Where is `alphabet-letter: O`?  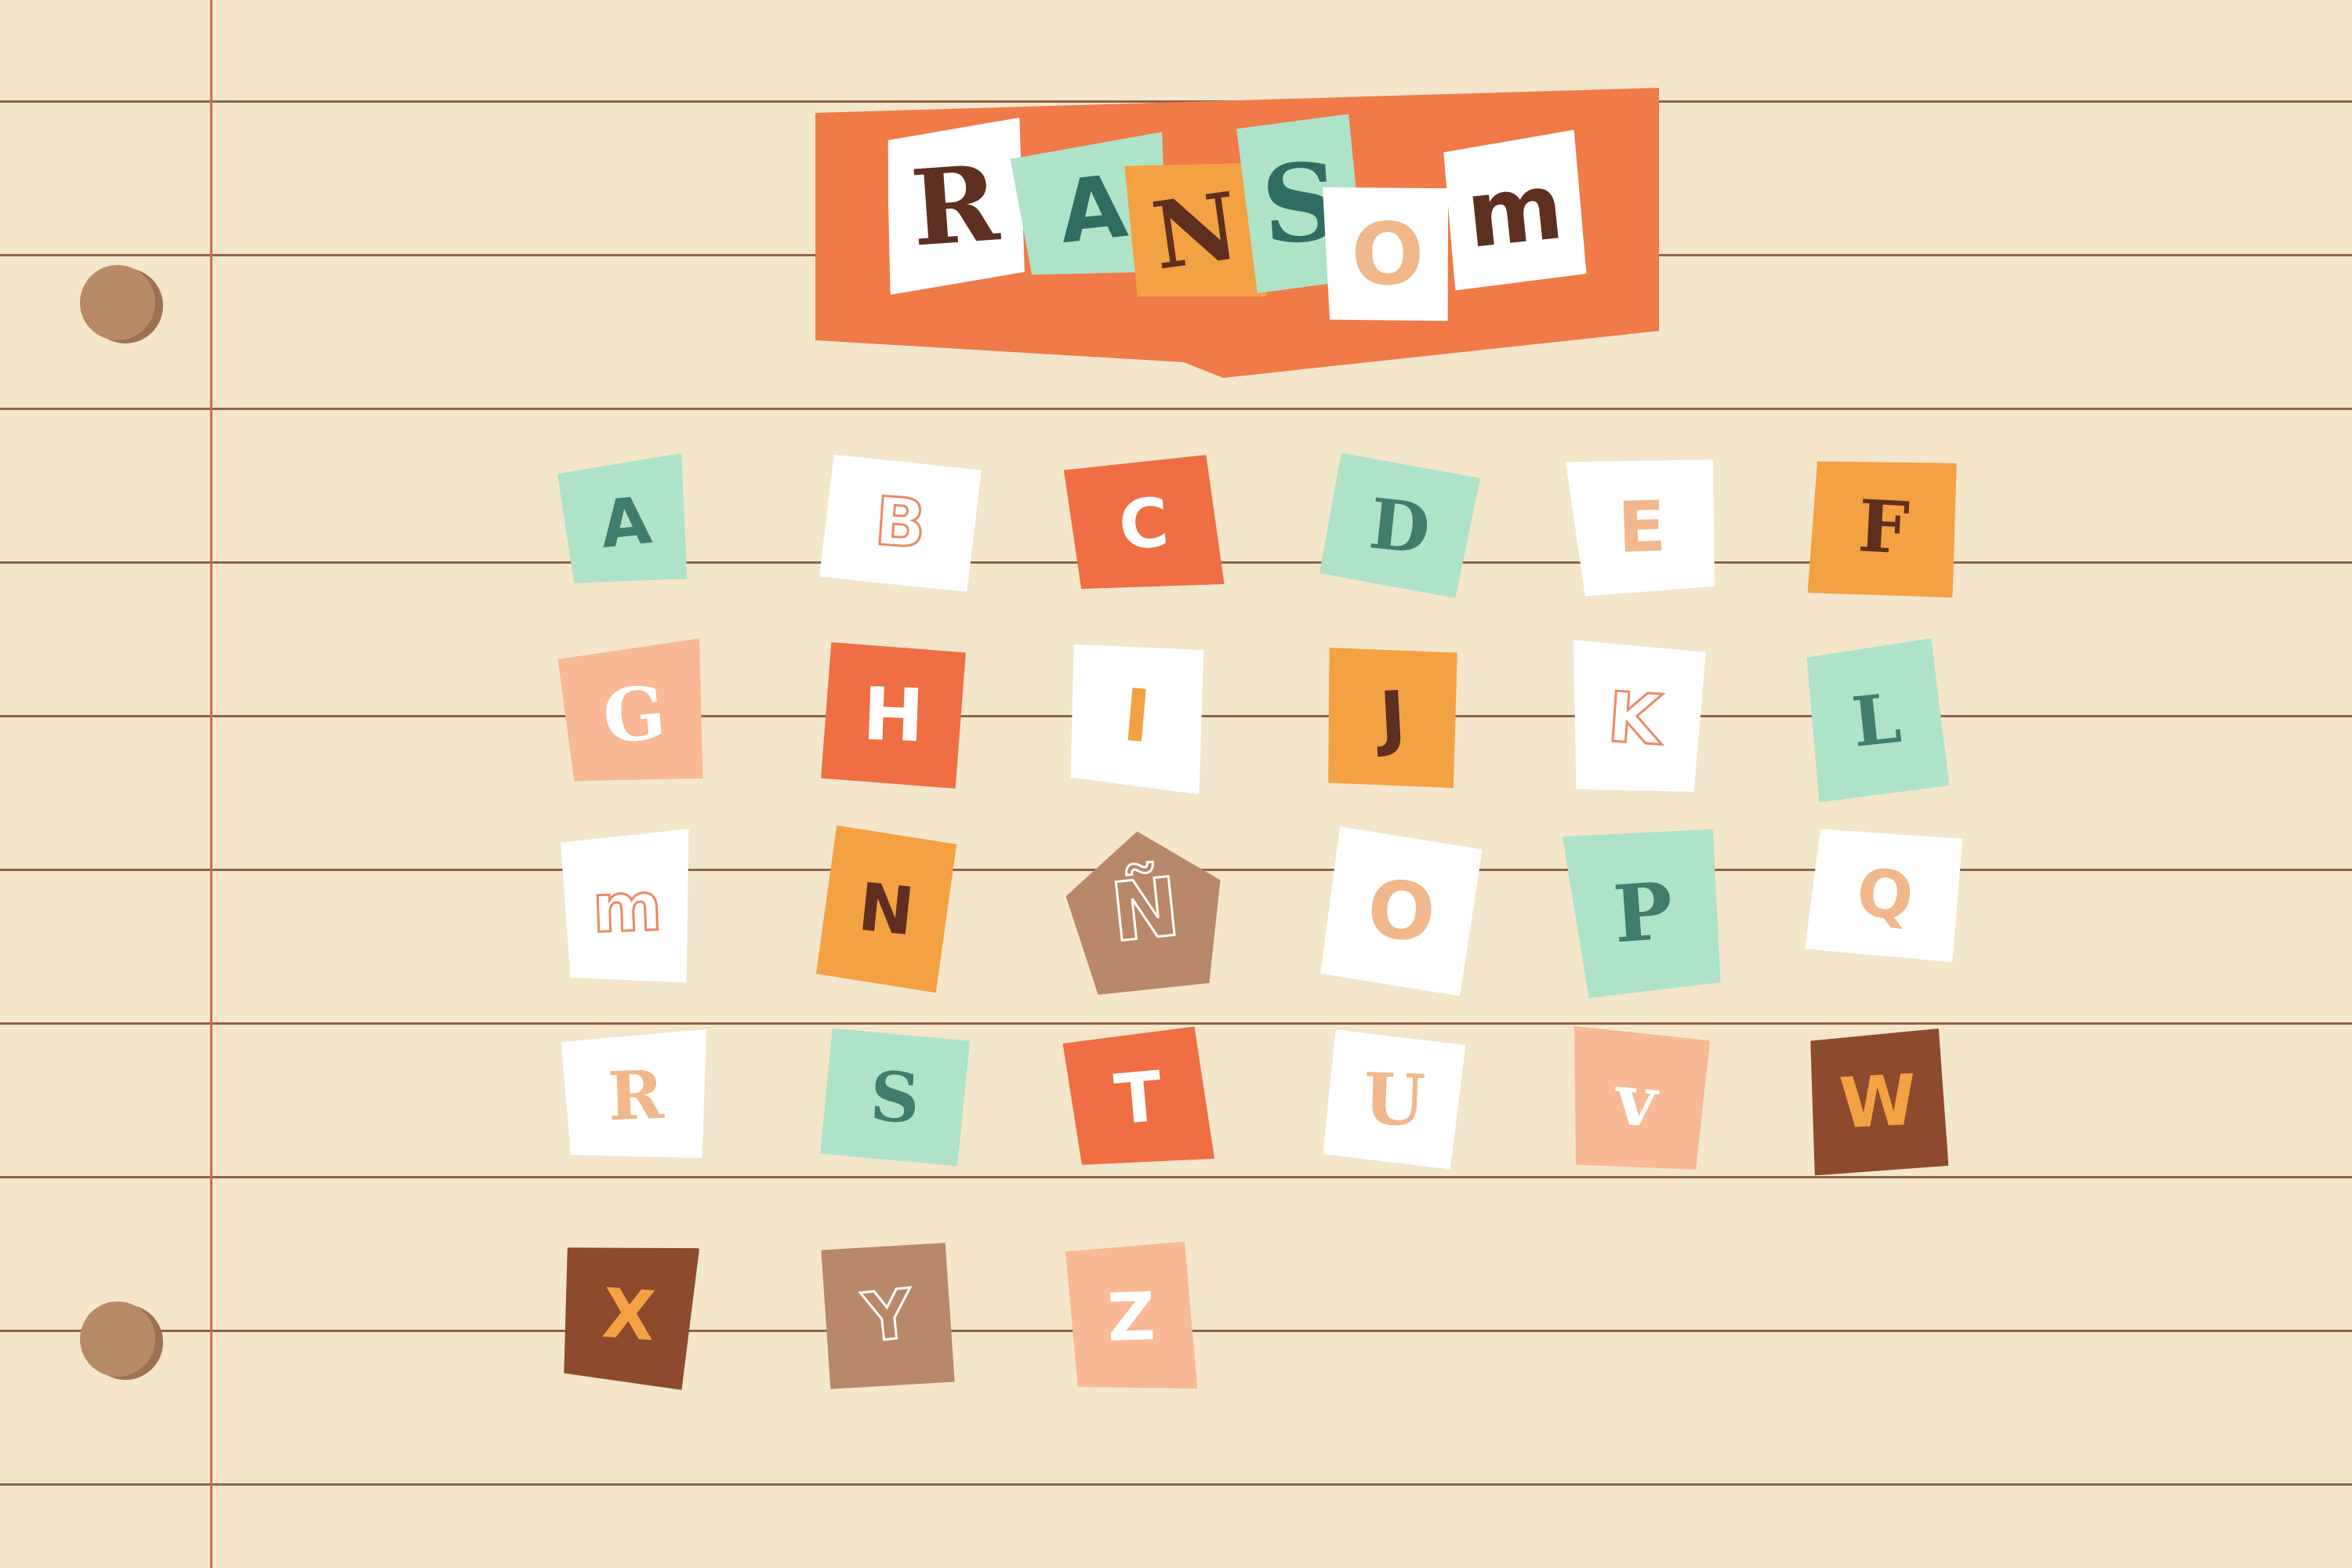 alphabet-letter: O is located at coordinates (1401, 911).